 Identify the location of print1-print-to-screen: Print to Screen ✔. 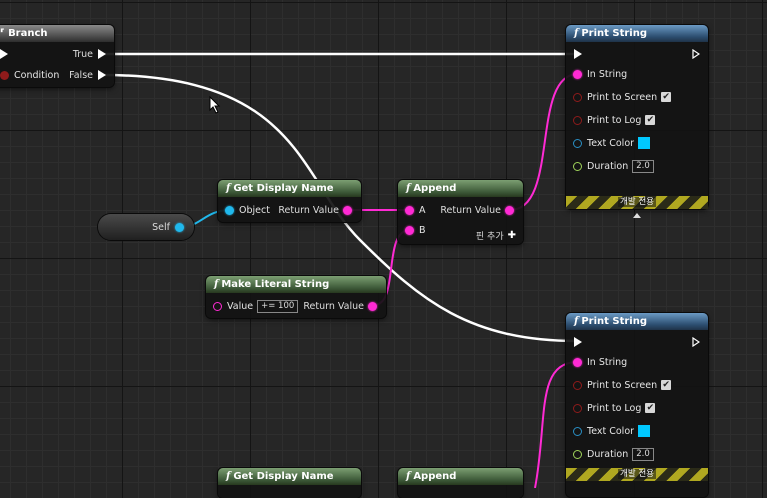
(622, 97).